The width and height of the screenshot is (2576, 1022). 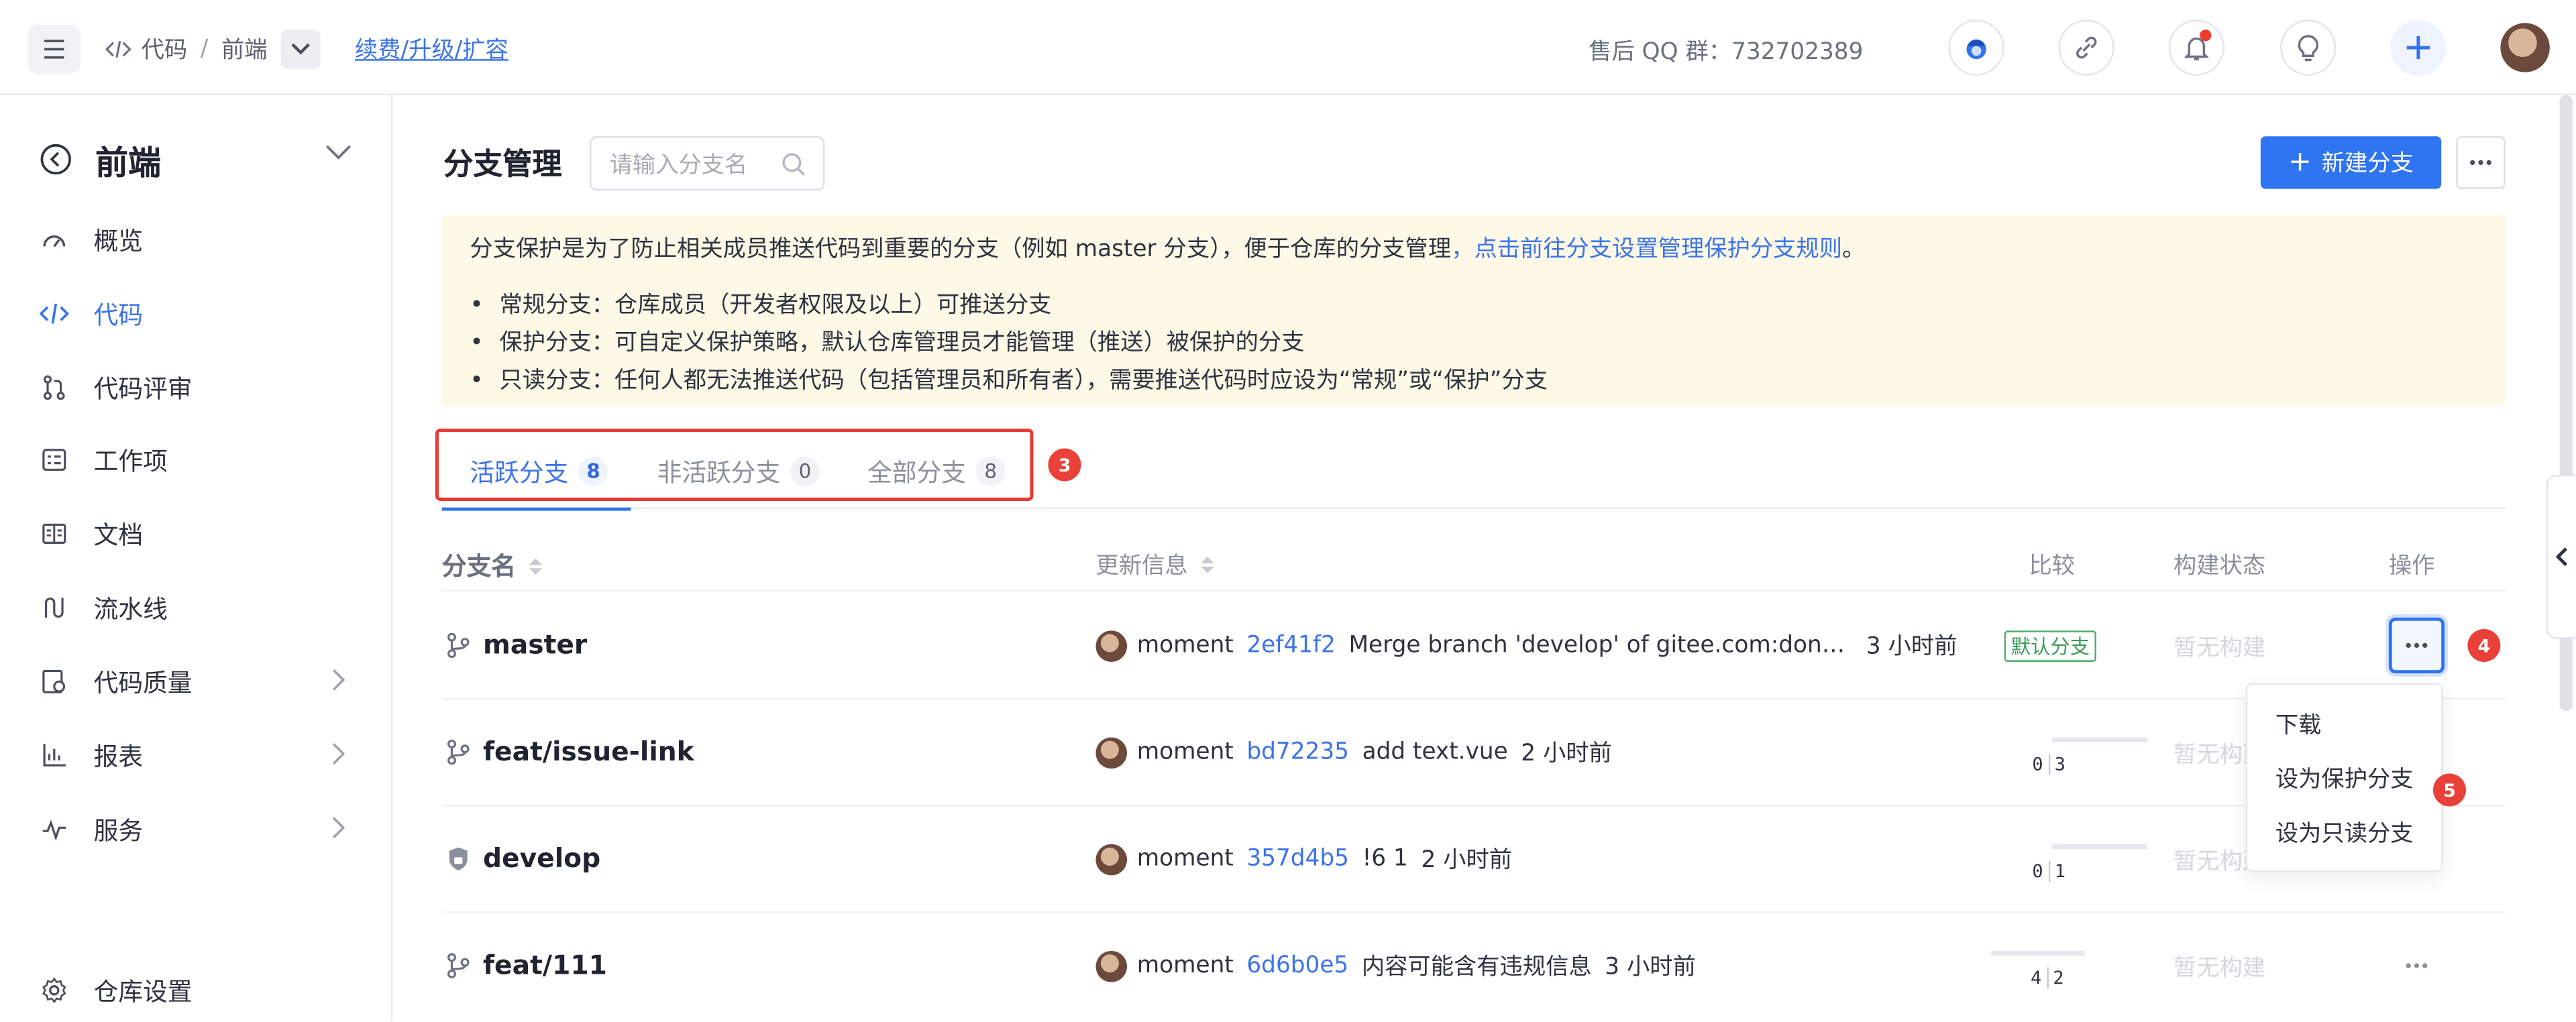 What do you see at coordinates (54, 49) in the screenshot?
I see `menu-button` at bounding box center [54, 49].